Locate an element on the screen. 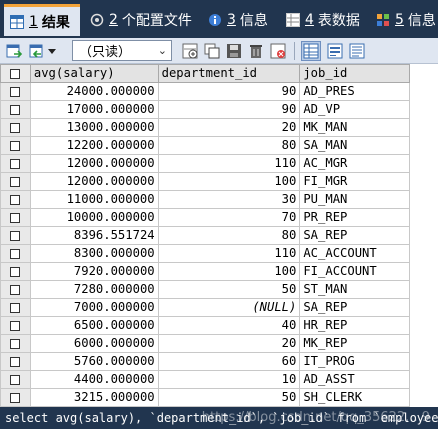 The height and width of the screenshot is (429, 438). table-row: 11000.000000 30 PU_MAN is located at coordinates (219, 199).